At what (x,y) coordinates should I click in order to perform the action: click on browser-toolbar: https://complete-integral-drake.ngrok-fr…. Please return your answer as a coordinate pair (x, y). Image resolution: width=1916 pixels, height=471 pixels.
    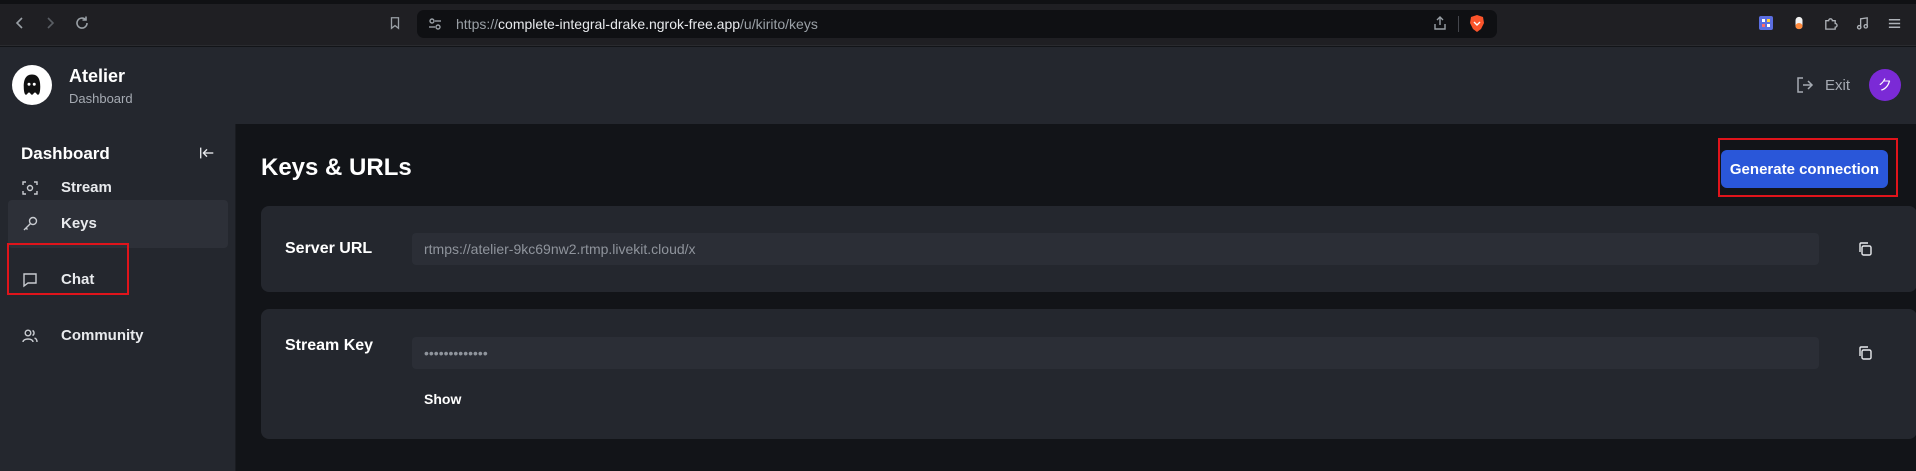
    Looking at the image, I should click on (958, 23).